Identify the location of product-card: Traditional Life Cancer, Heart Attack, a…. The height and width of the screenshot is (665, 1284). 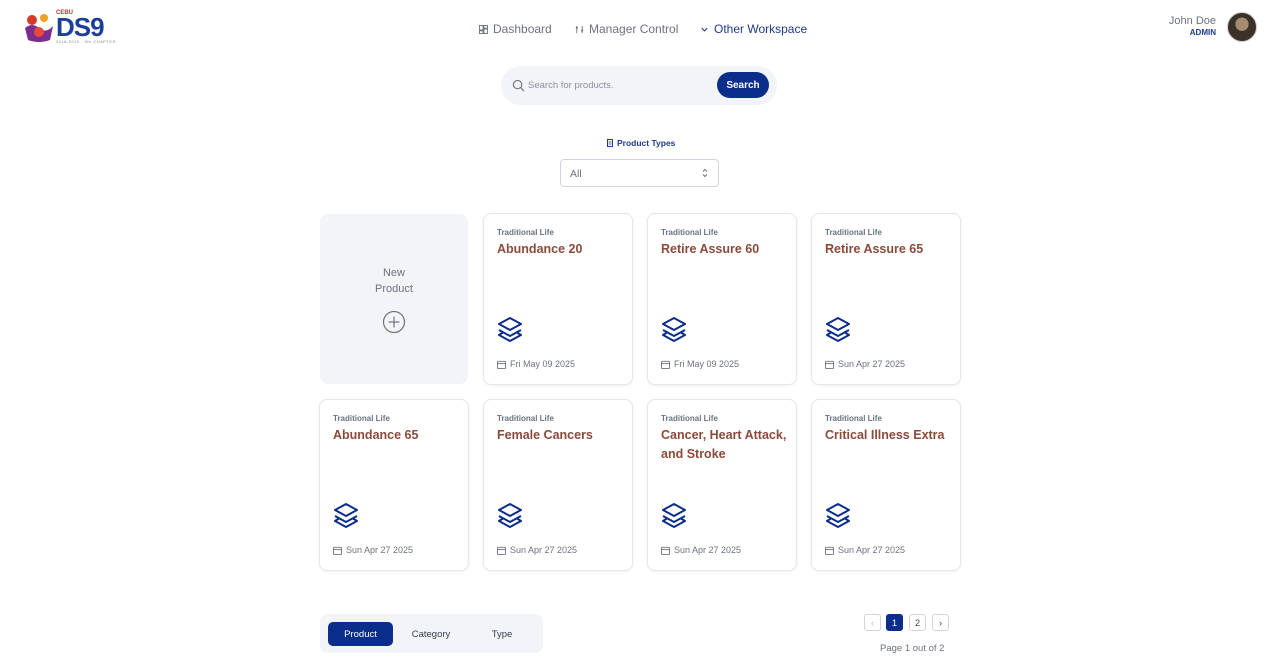
(722, 485).